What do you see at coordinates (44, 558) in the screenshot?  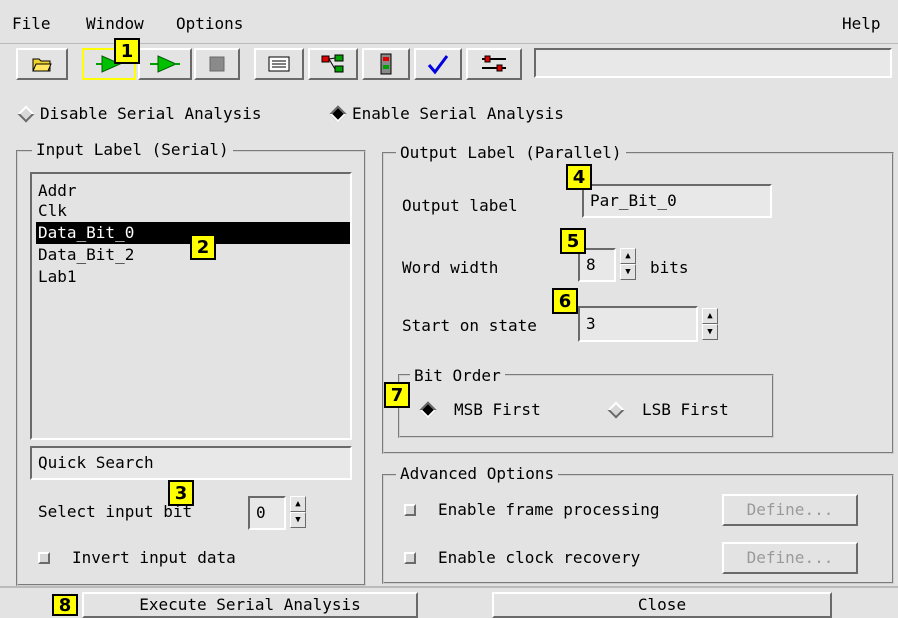 I see `invert-input-checkbox` at bounding box center [44, 558].